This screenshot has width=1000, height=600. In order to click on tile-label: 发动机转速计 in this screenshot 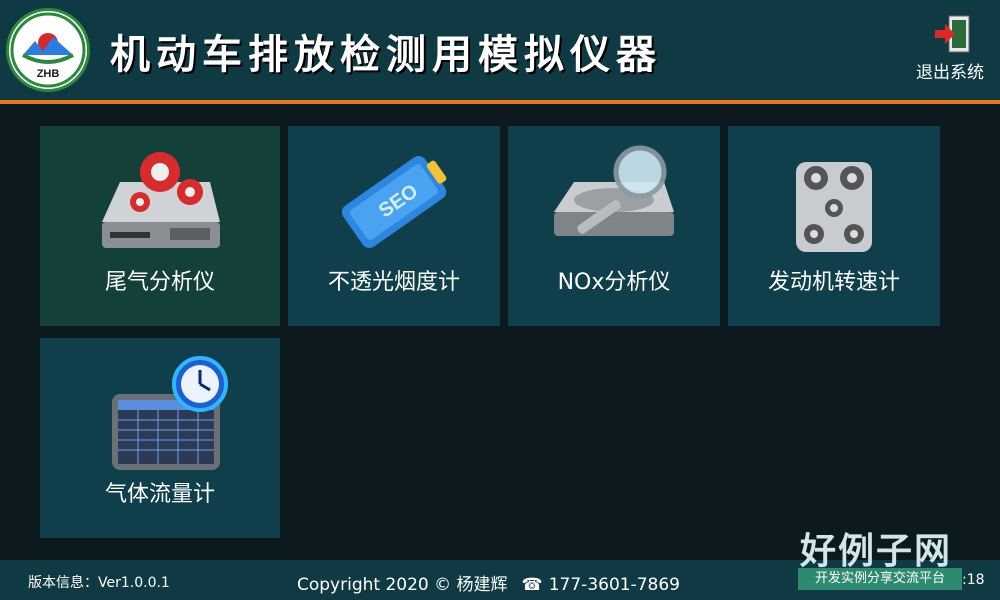, I will do `click(833, 282)`.